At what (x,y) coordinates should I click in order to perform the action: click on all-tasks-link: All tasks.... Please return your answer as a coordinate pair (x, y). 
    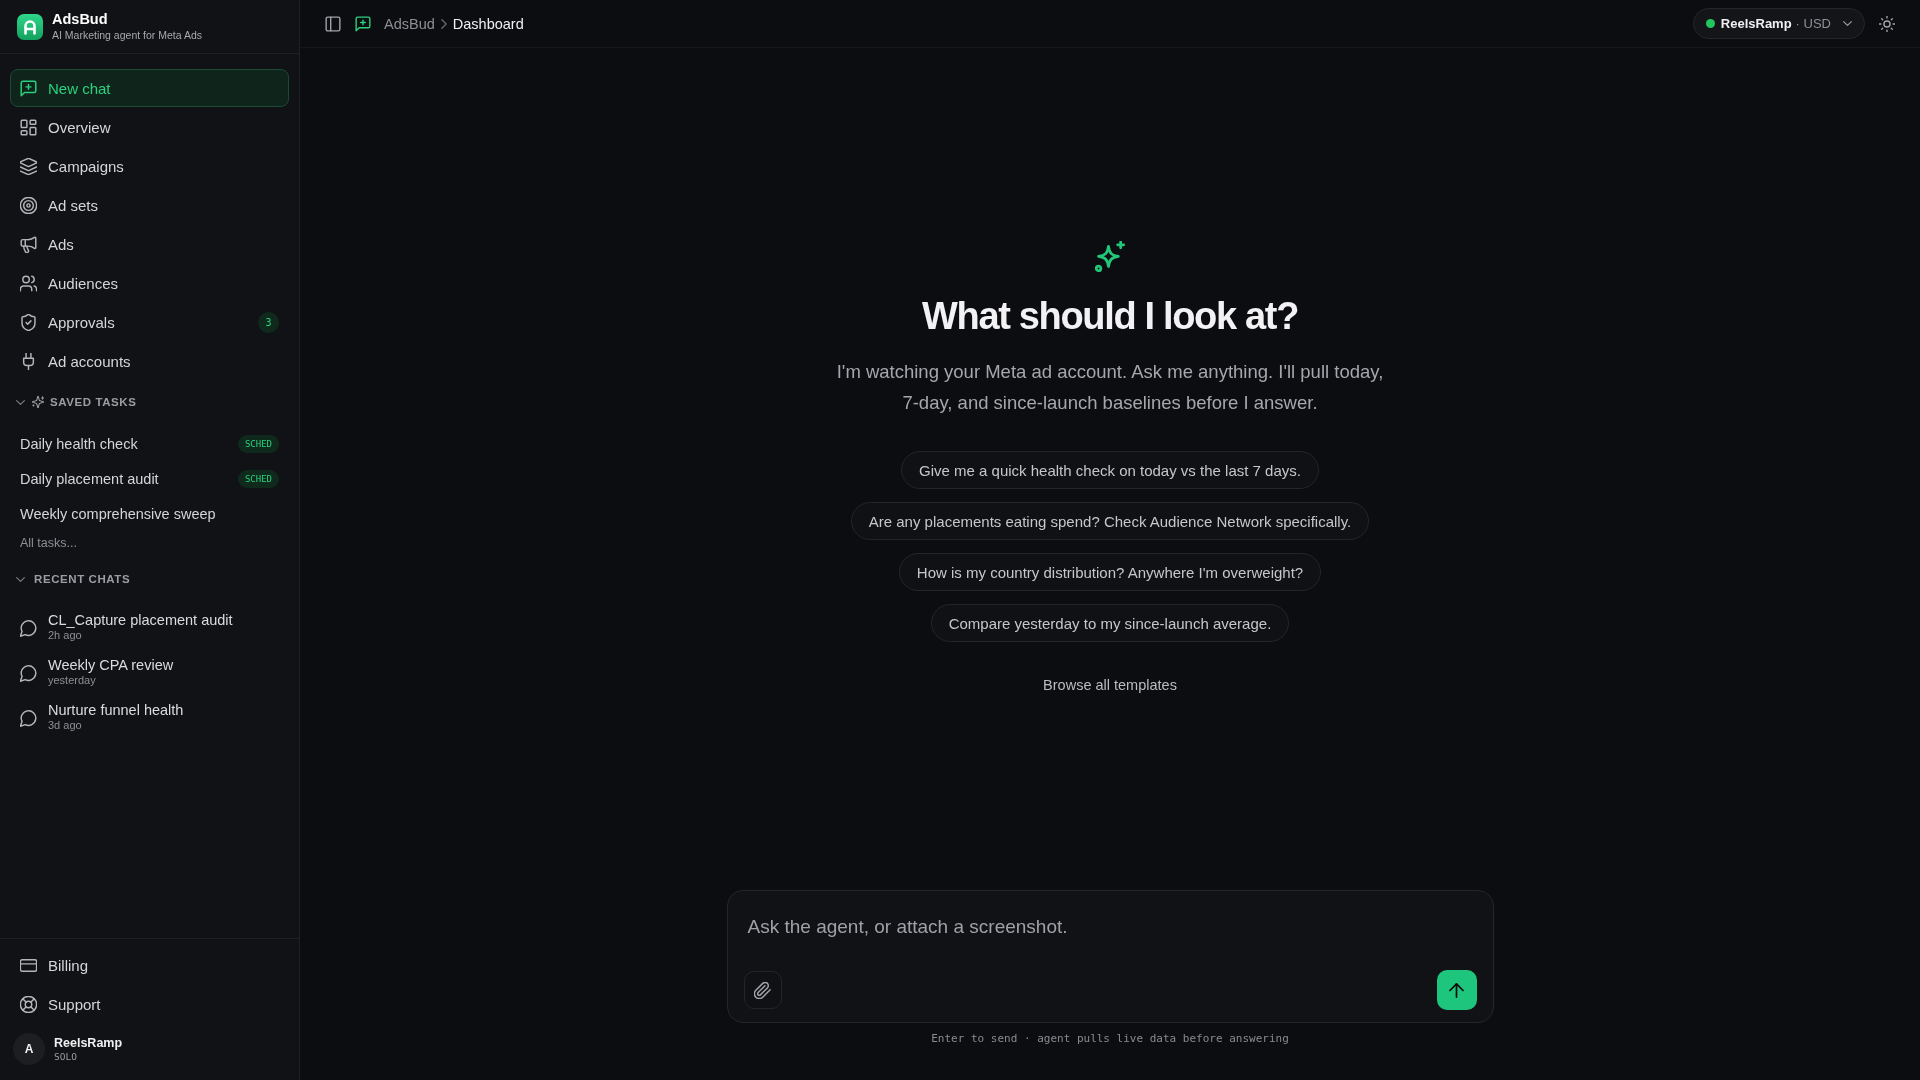
    Looking at the image, I should click on (48, 543).